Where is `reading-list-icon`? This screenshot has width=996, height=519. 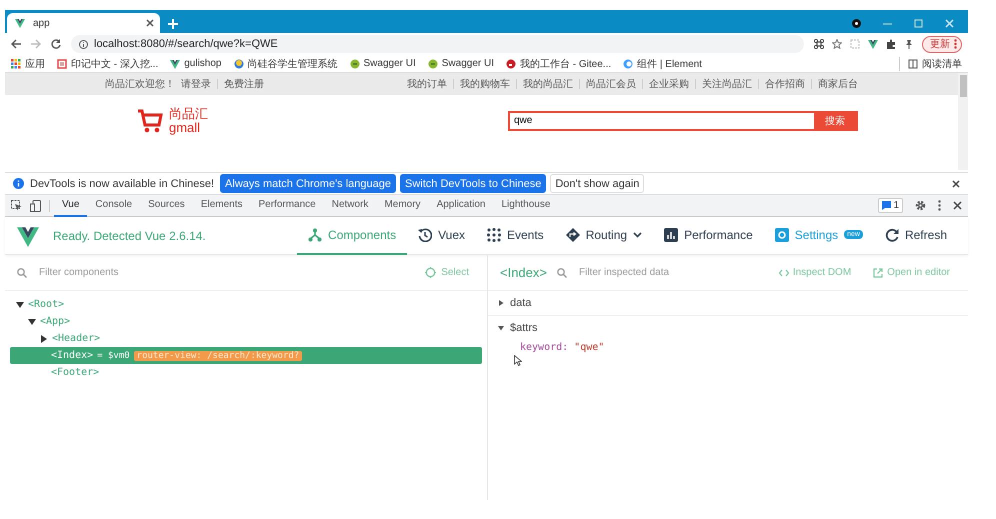 reading-list-icon is located at coordinates (913, 63).